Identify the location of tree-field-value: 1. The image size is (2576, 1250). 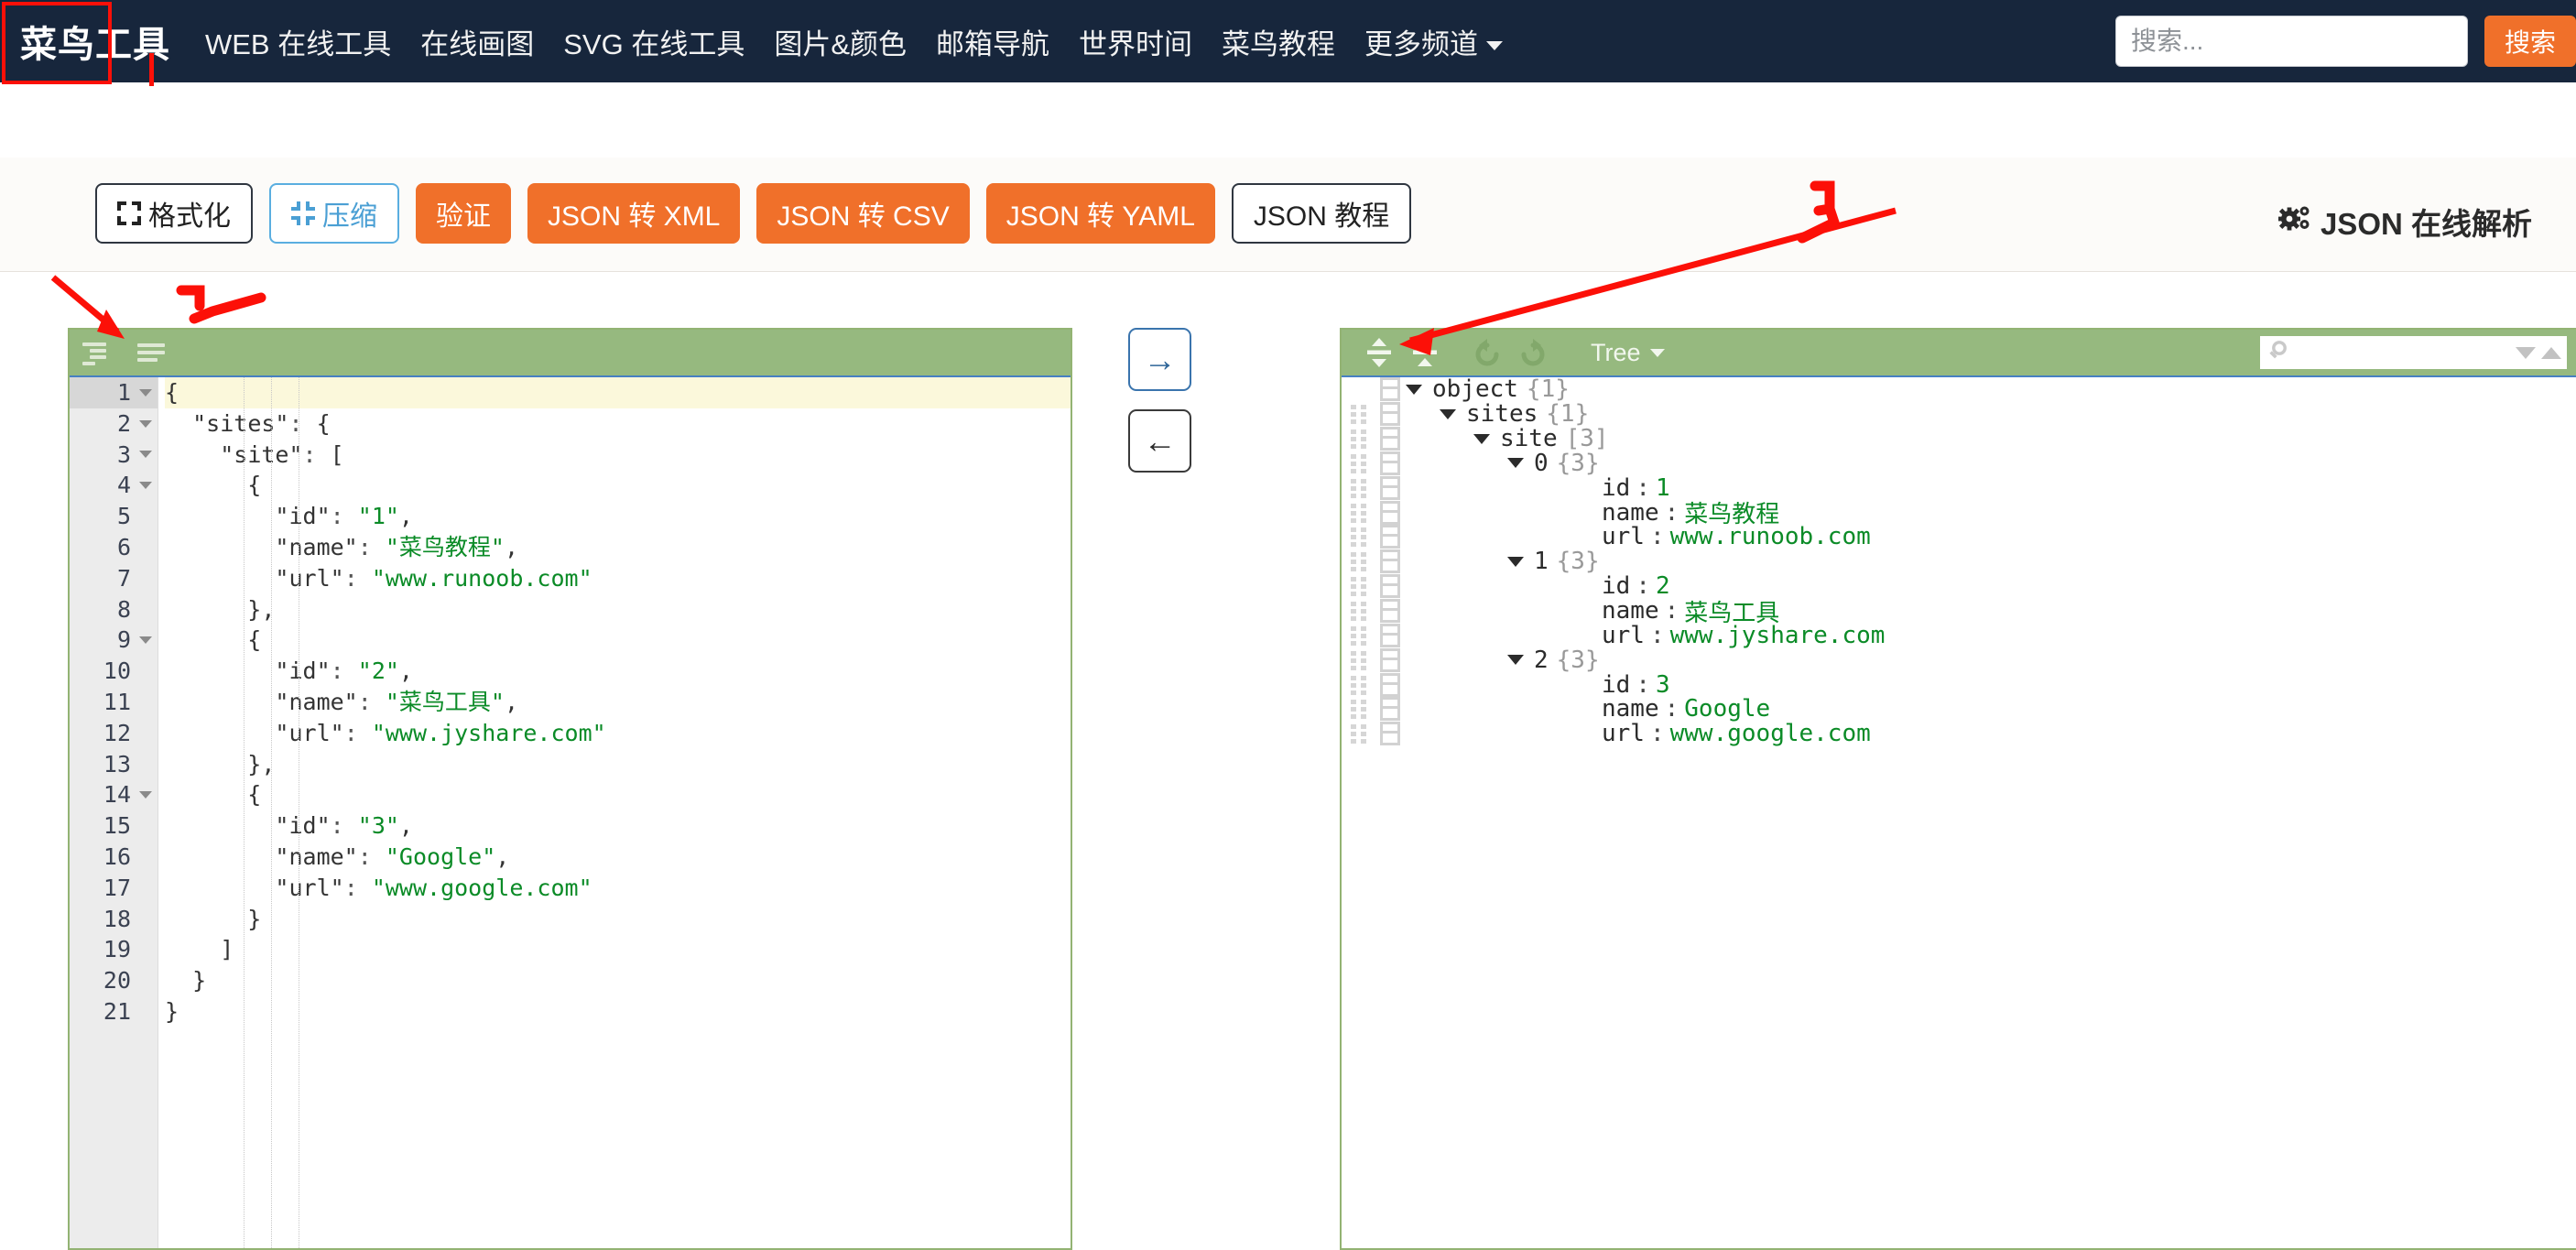
(1663, 488).